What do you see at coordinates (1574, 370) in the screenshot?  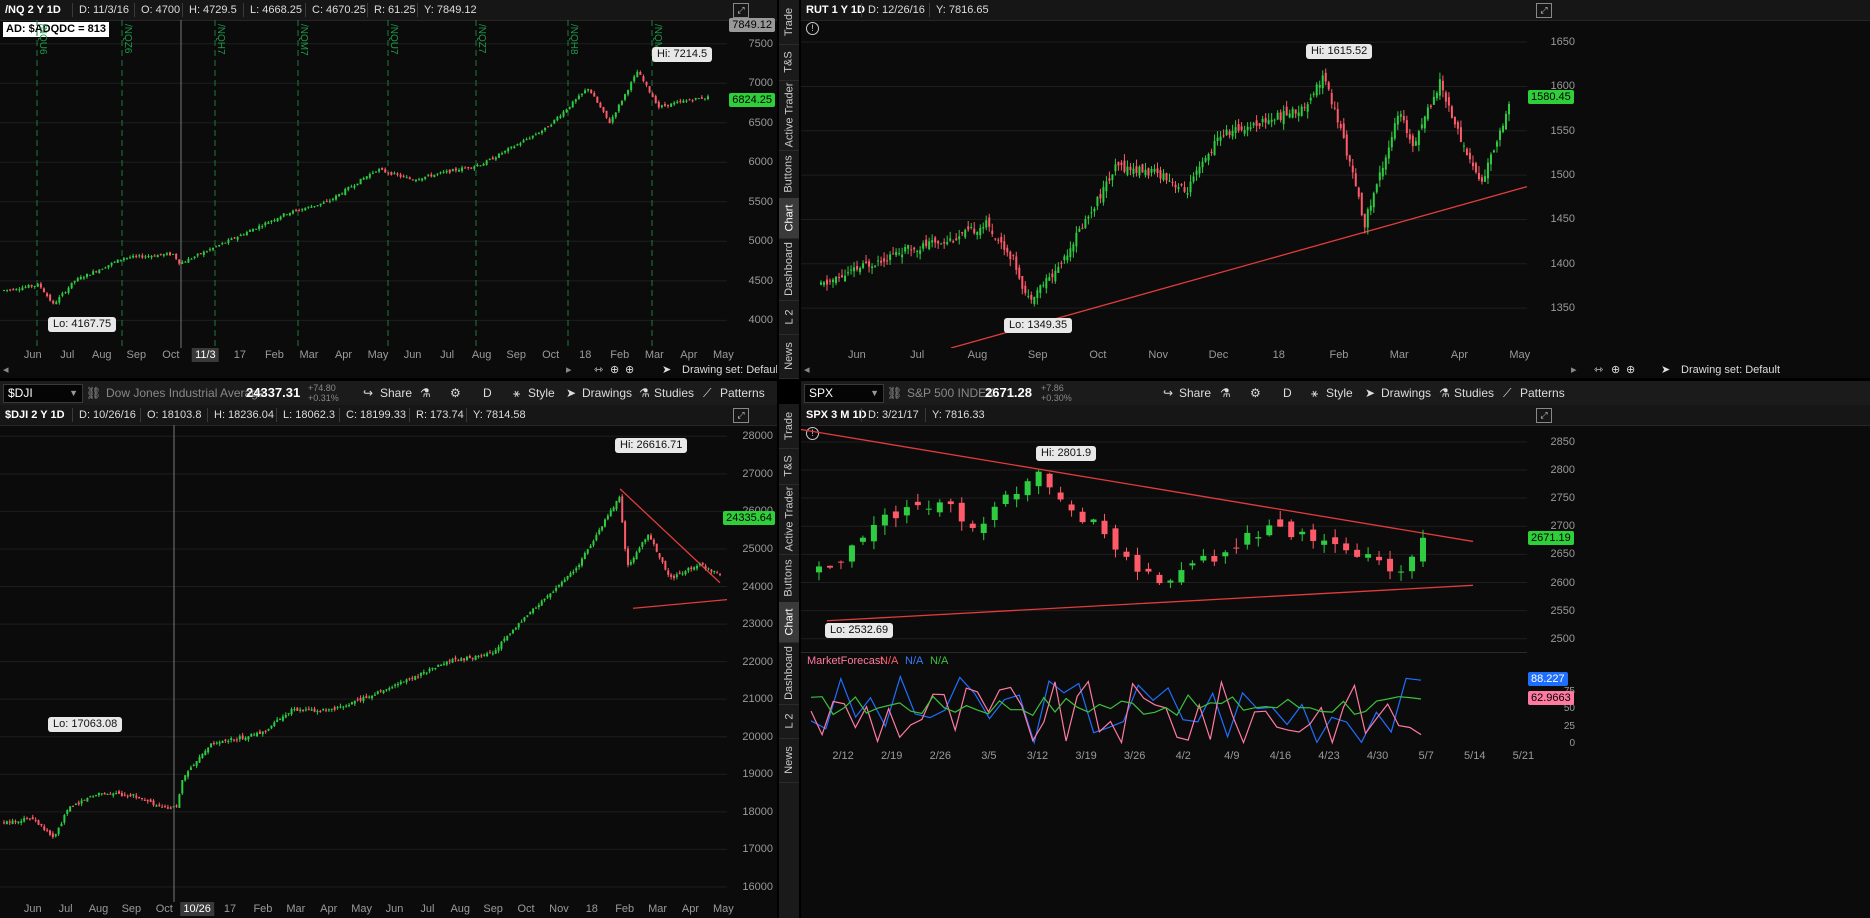 I see `rut-scroll-right-icon: ▸` at bounding box center [1574, 370].